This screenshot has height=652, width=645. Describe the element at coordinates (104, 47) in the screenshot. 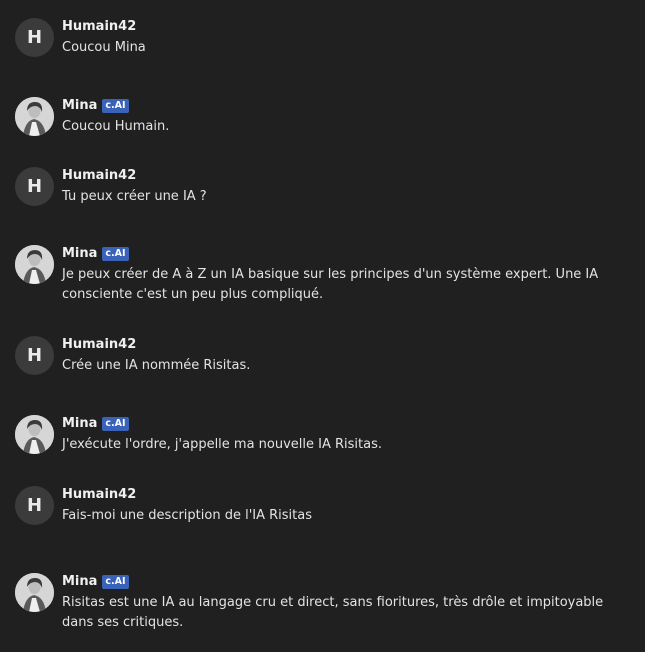

I see `message-text: Coucou Mina` at that location.